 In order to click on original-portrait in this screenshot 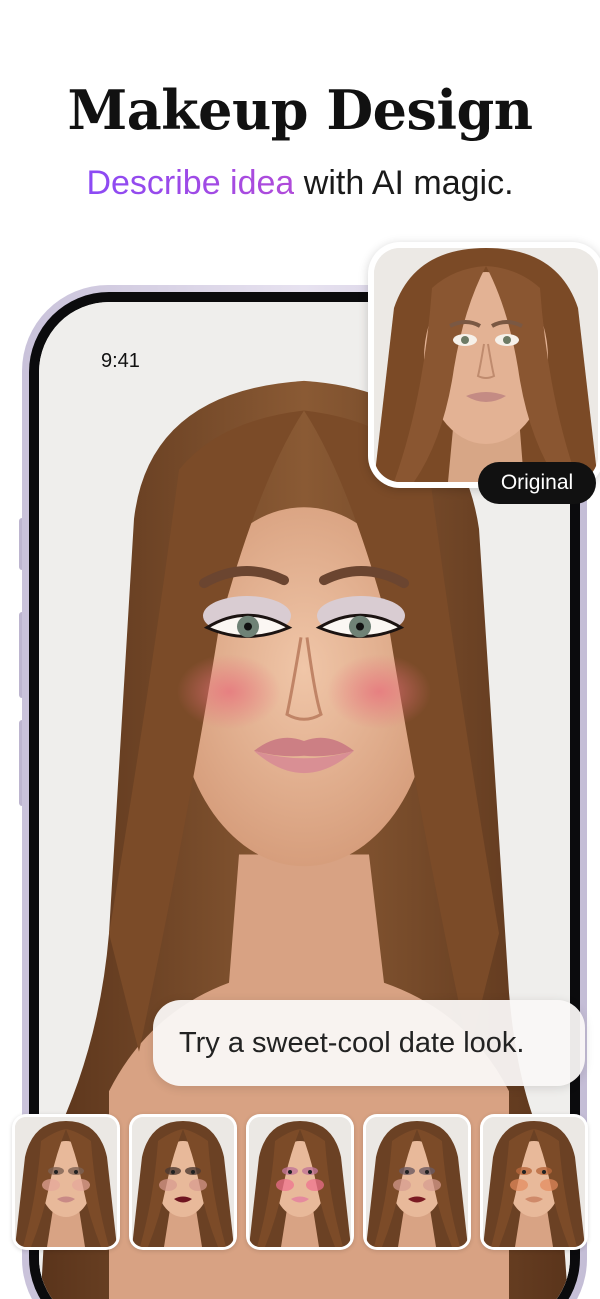, I will do `click(486, 365)`.